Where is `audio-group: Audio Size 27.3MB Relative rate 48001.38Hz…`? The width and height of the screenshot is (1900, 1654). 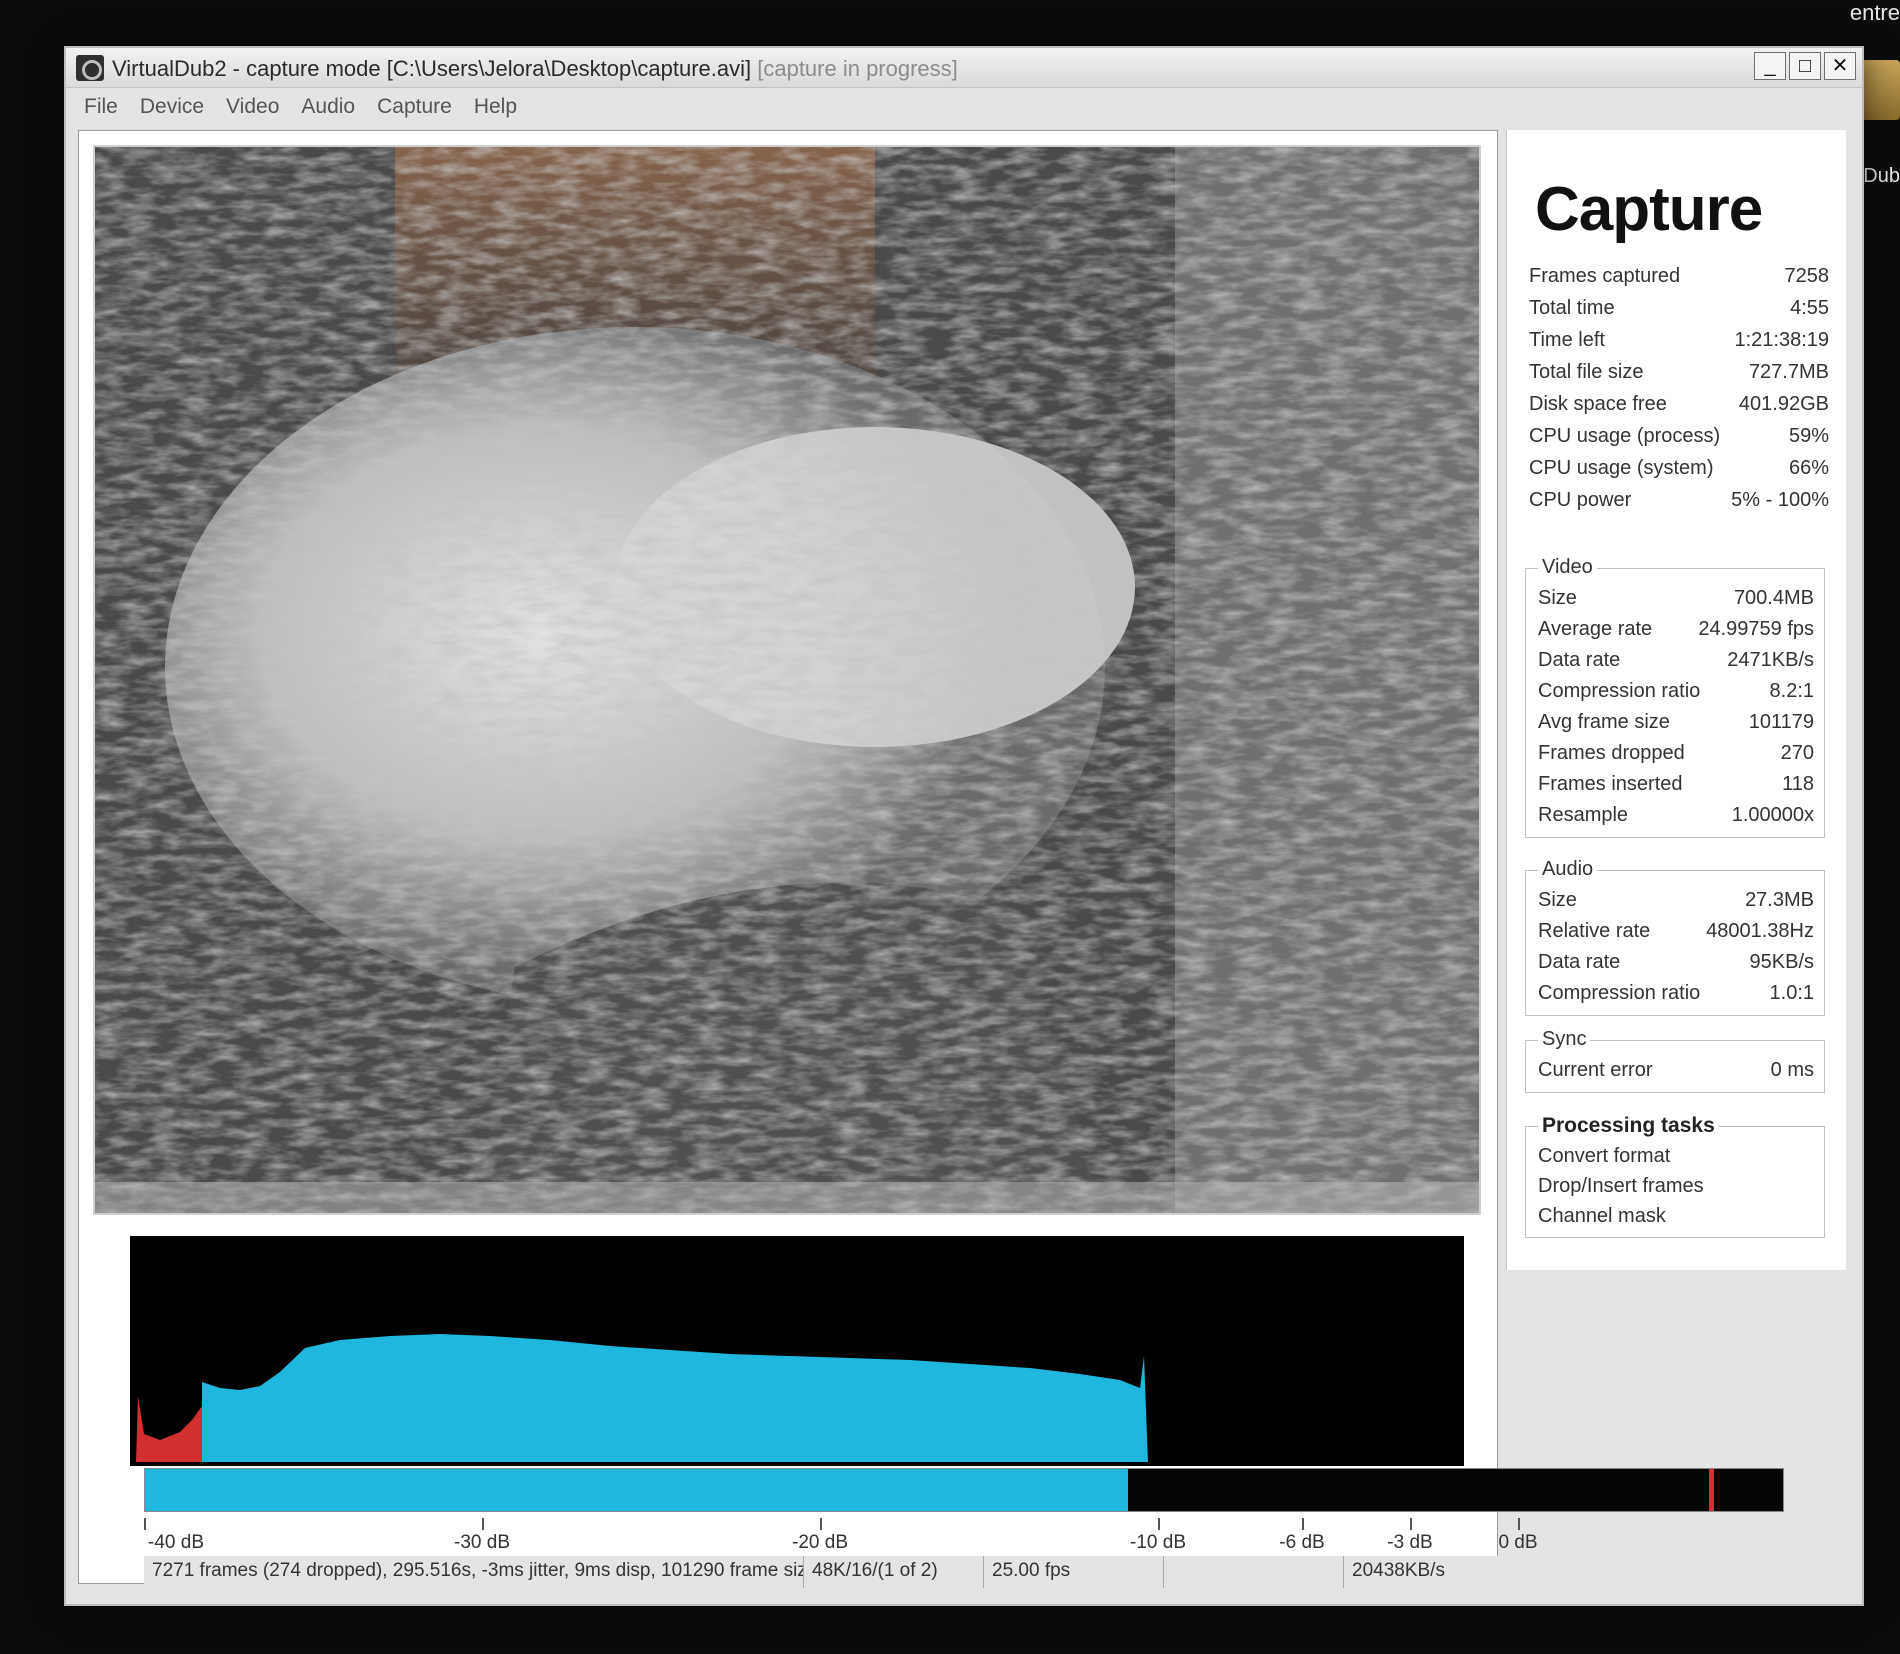
audio-group: Audio Size 27.3MB Relative rate 48001.38Hz… is located at coordinates (1675, 937).